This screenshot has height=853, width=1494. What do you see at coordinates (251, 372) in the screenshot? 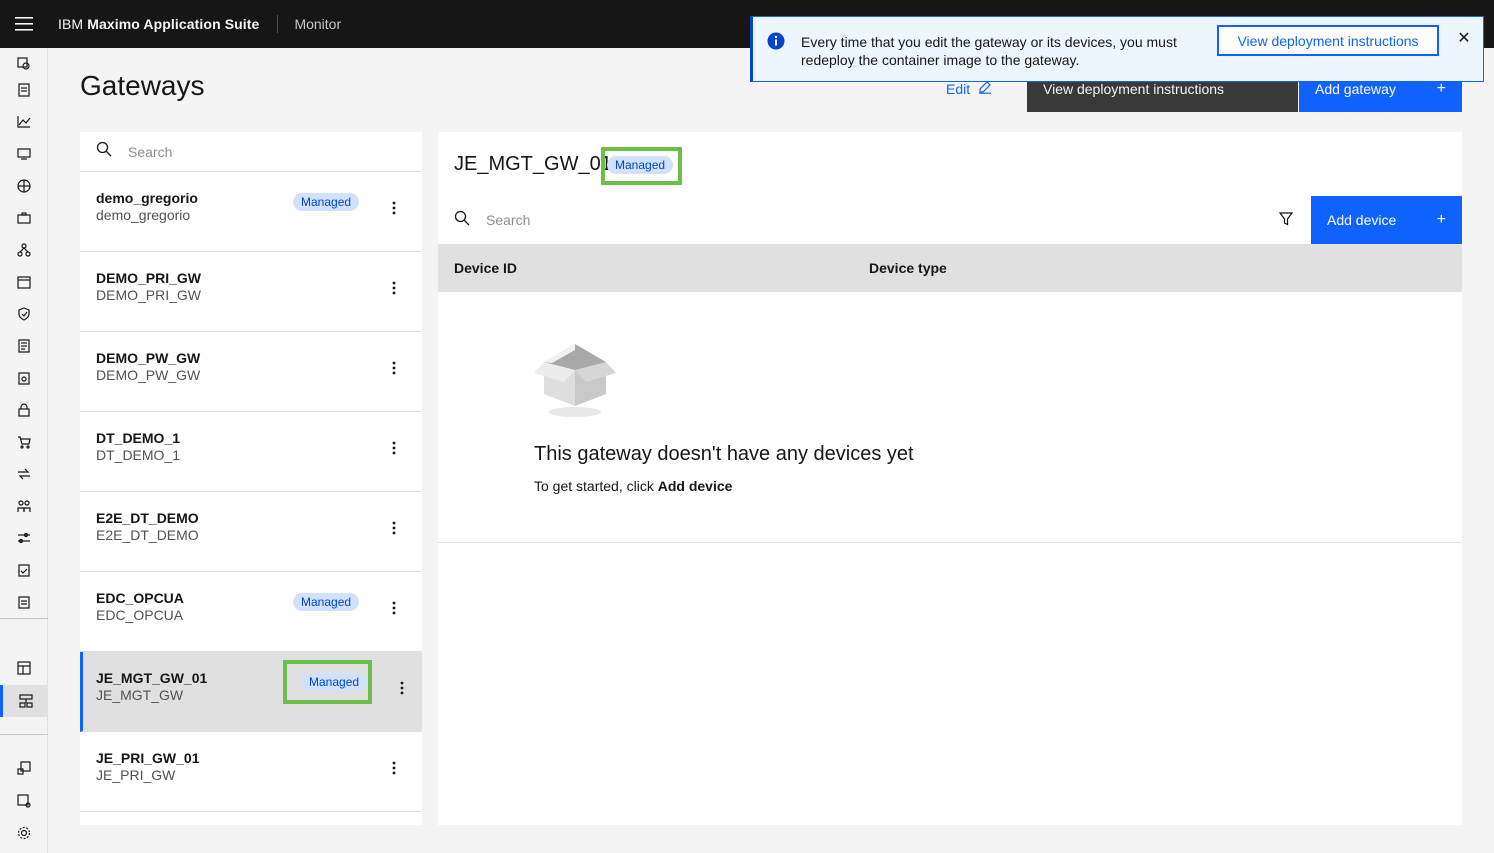
I see `gateway-list-item: DEMO_PW_GW DEMO_PW_GW` at bounding box center [251, 372].